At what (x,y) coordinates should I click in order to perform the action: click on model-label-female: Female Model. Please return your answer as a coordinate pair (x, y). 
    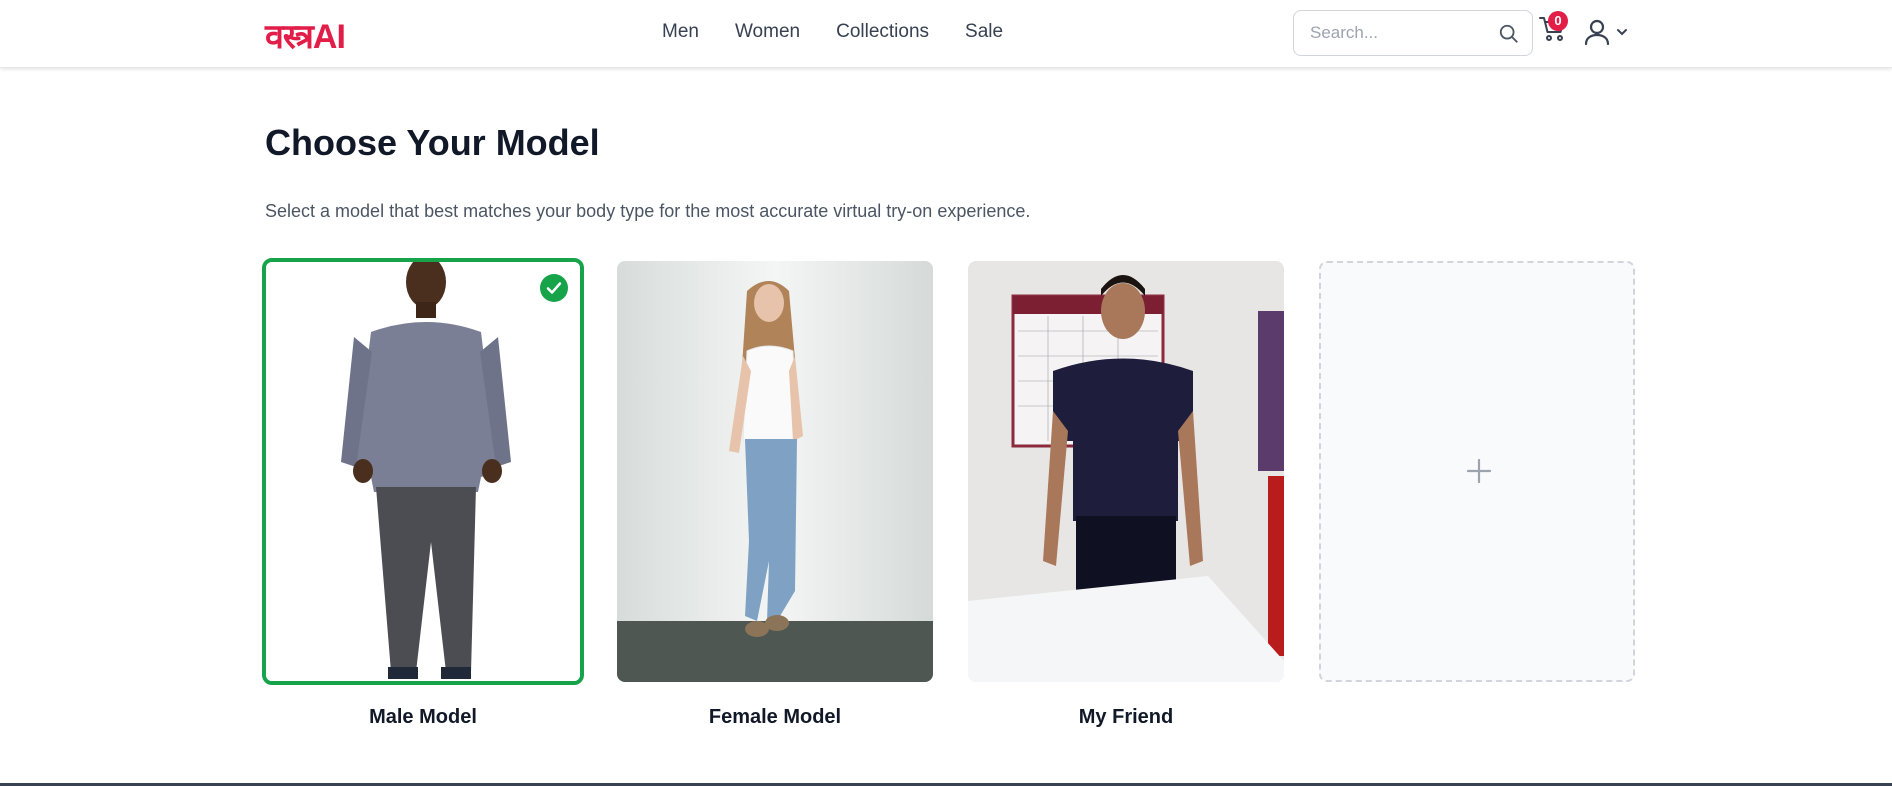
    Looking at the image, I should click on (775, 717).